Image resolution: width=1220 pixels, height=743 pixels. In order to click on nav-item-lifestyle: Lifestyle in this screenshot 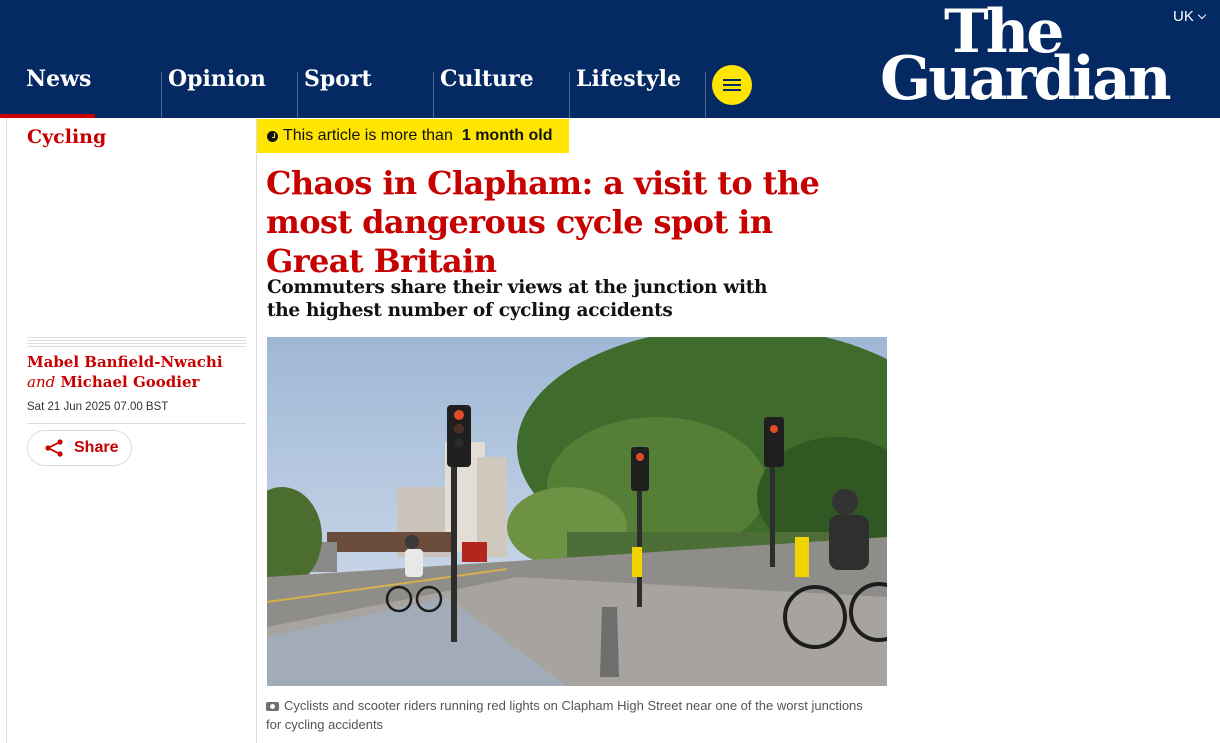, I will do `click(628, 90)`.